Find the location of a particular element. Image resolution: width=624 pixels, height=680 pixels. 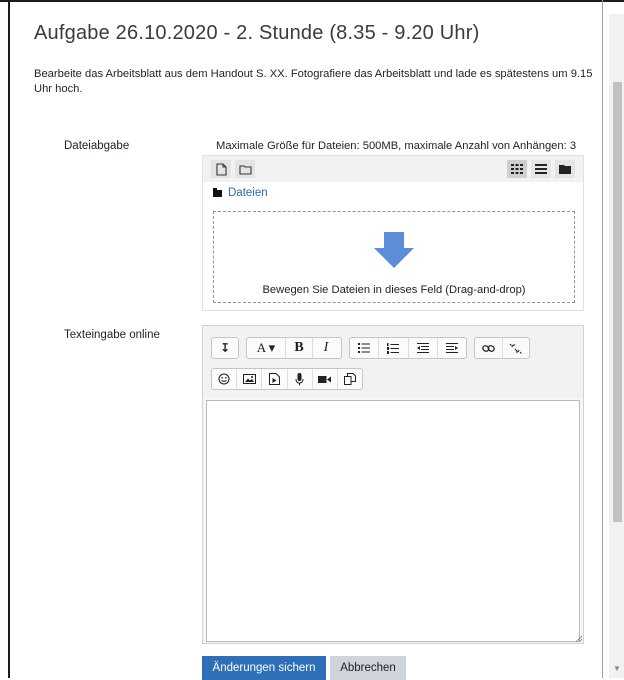

cancel-button: Abbrechen is located at coordinates (368, 668).